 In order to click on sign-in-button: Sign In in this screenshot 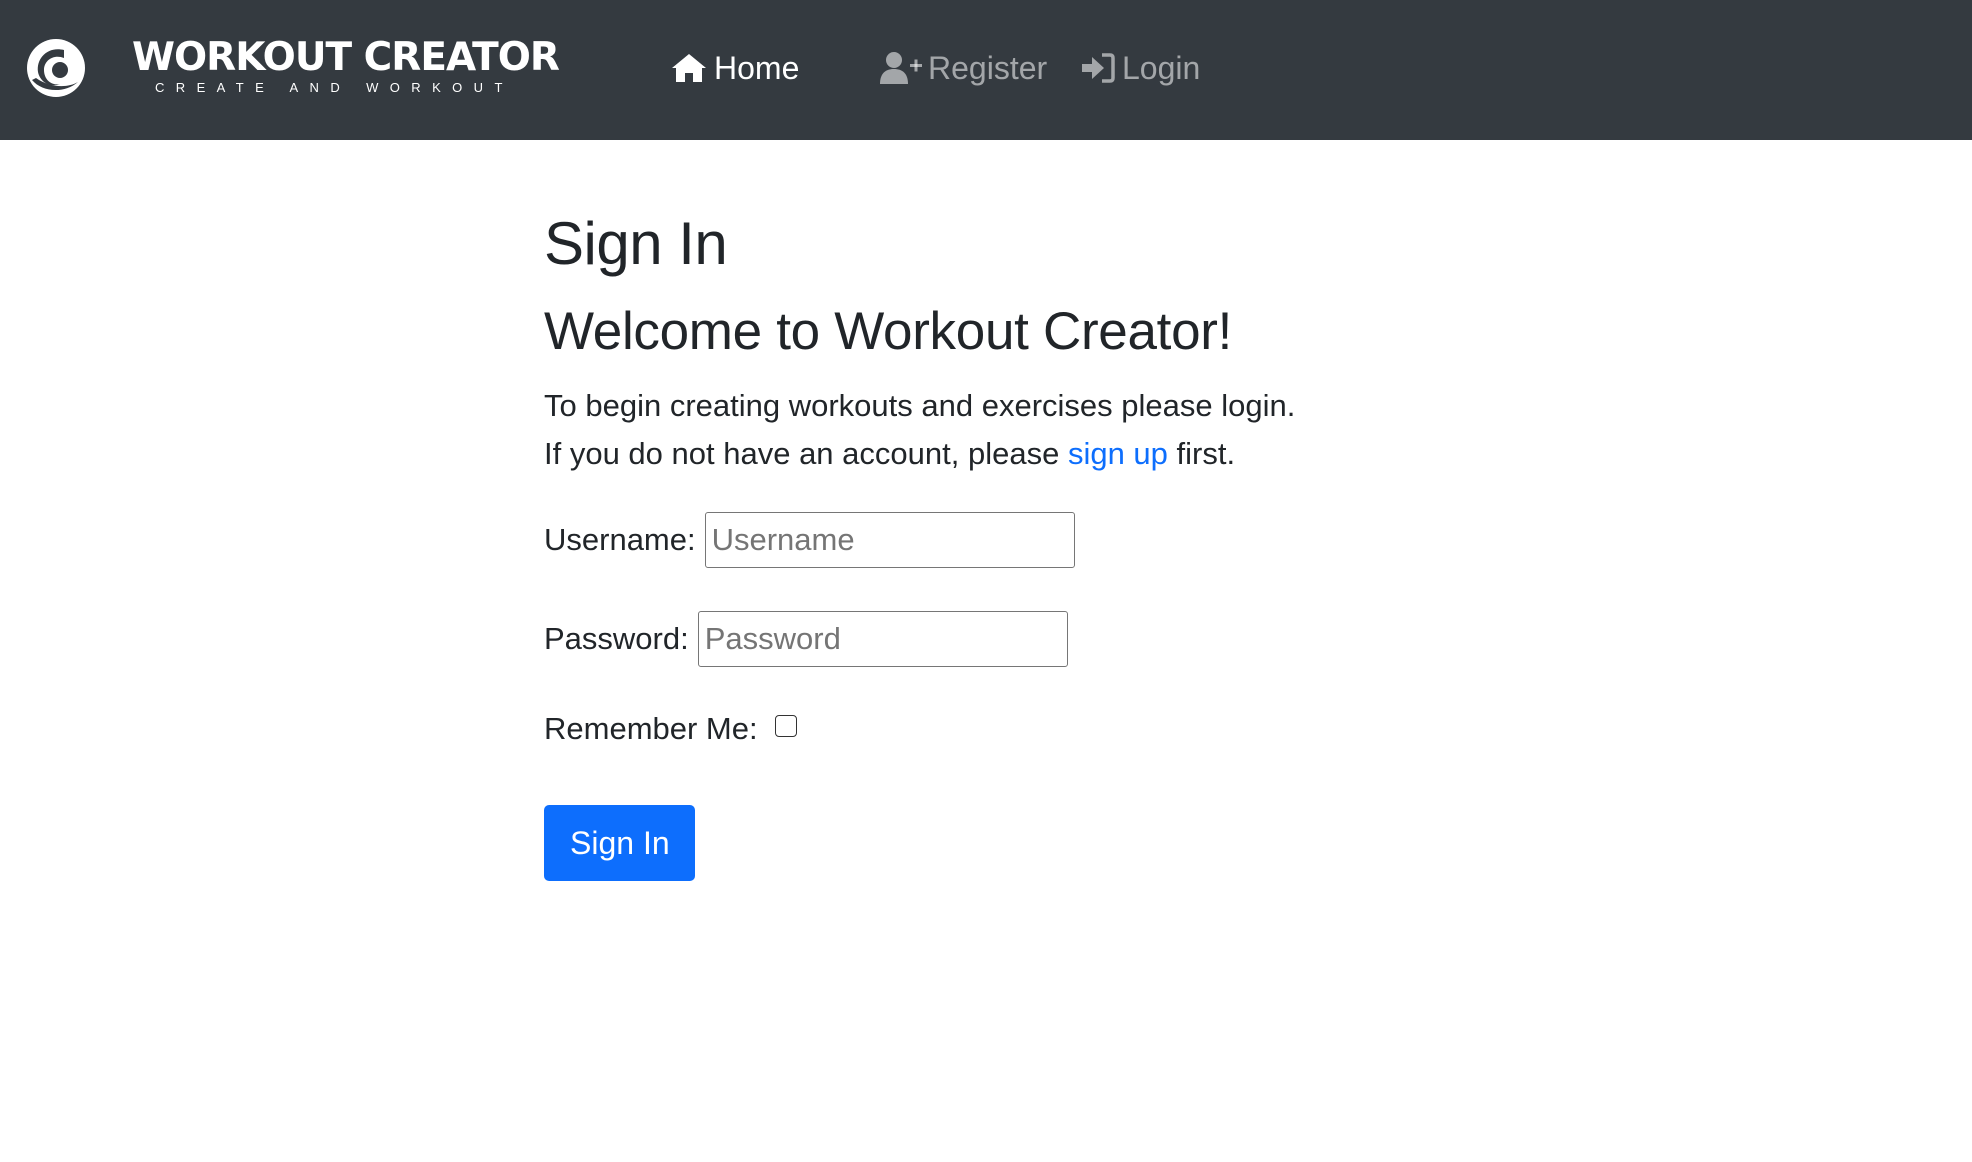, I will do `click(619, 843)`.